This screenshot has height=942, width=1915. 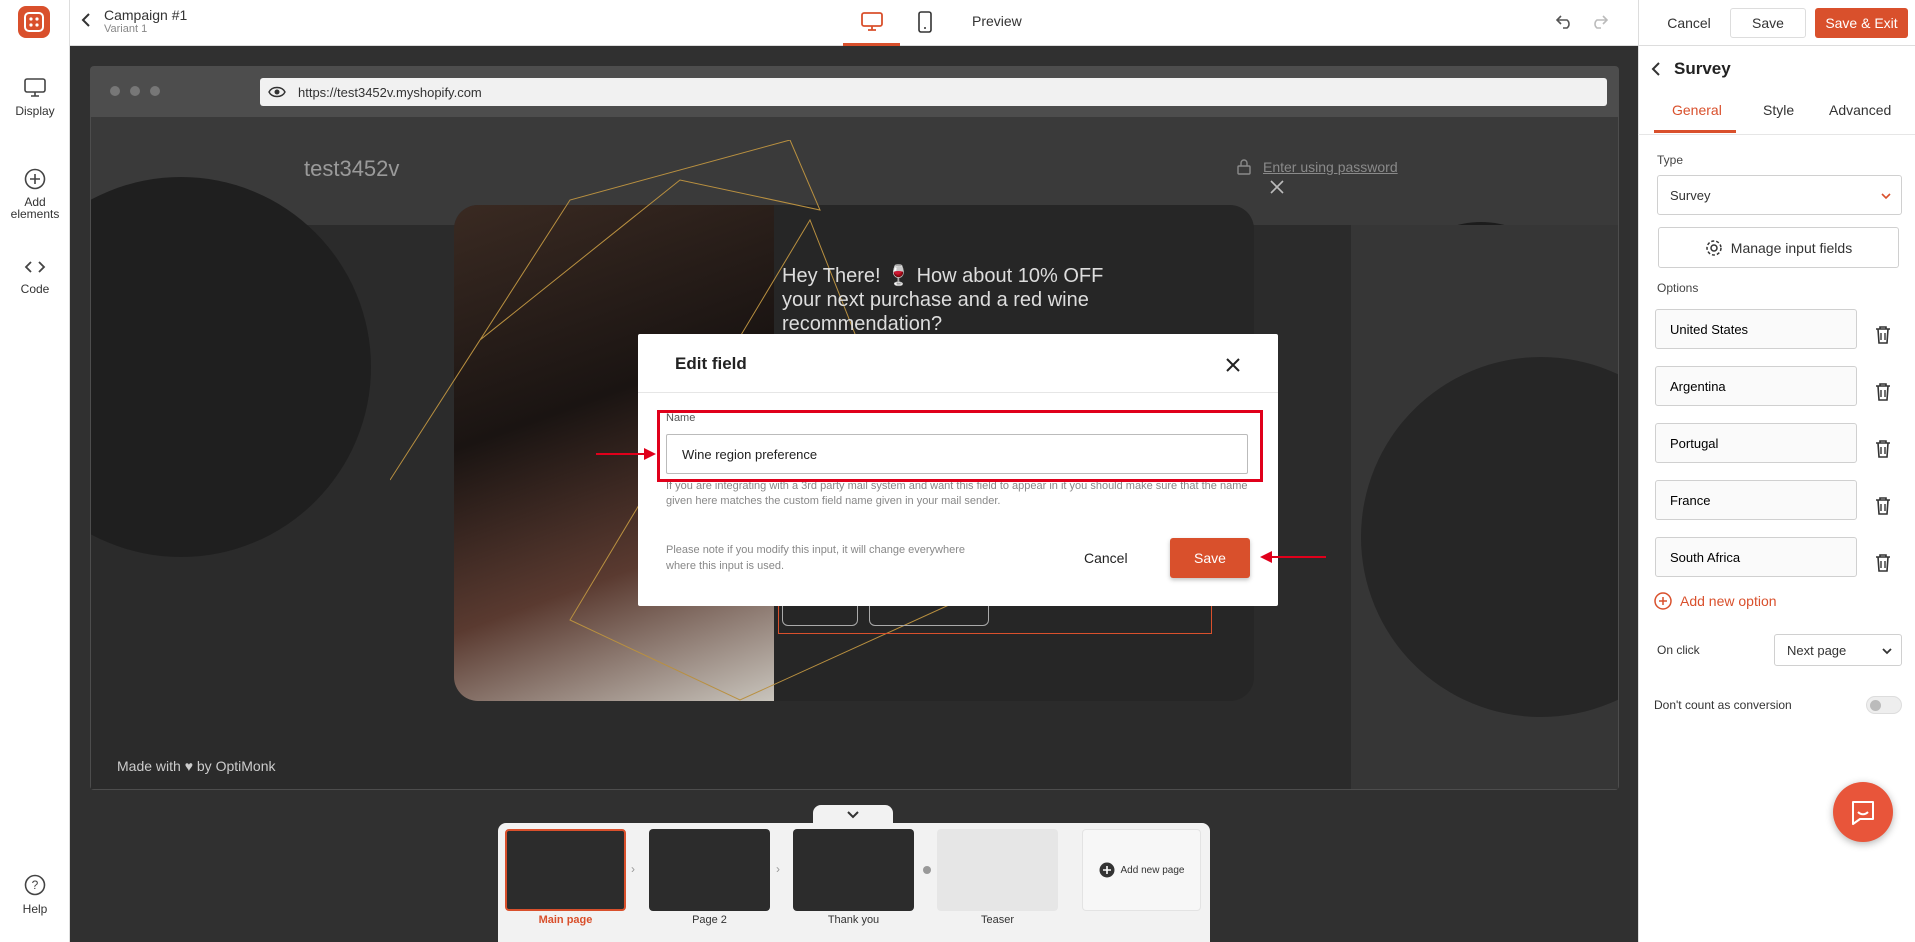 What do you see at coordinates (1768, 23) in the screenshot?
I see `save-button: Save` at bounding box center [1768, 23].